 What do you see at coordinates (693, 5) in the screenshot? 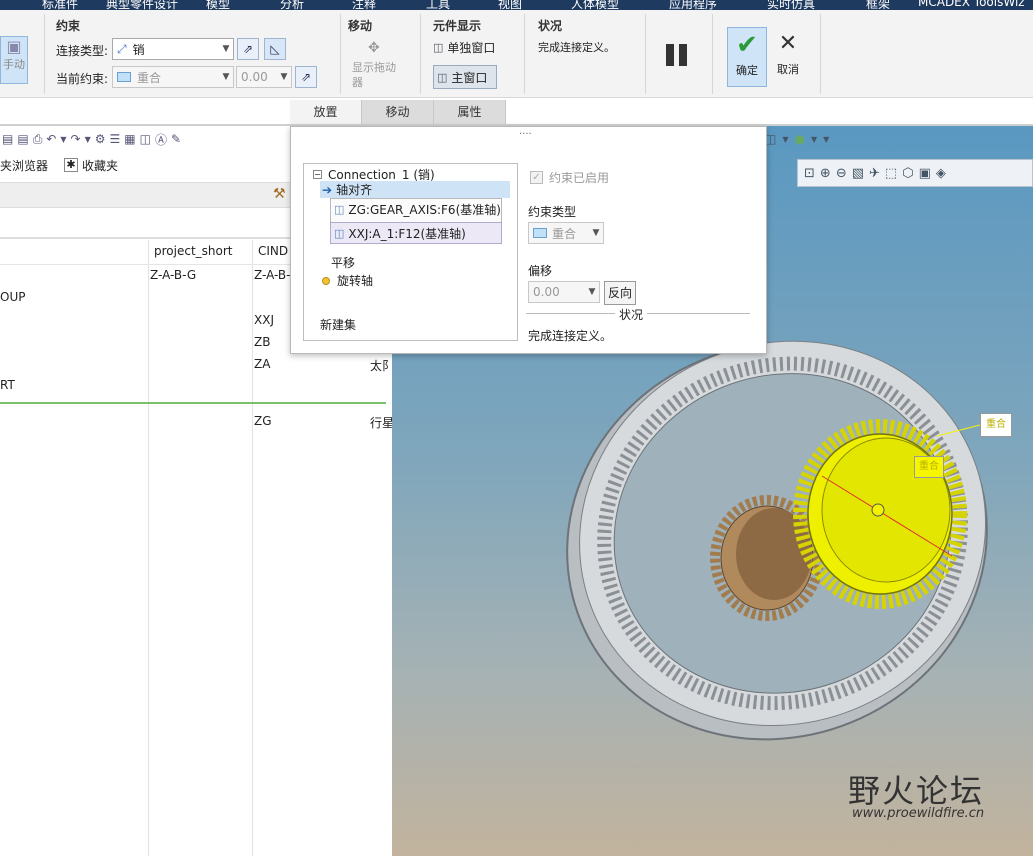
I see `menu-item: 应用程序` at bounding box center [693, 5].